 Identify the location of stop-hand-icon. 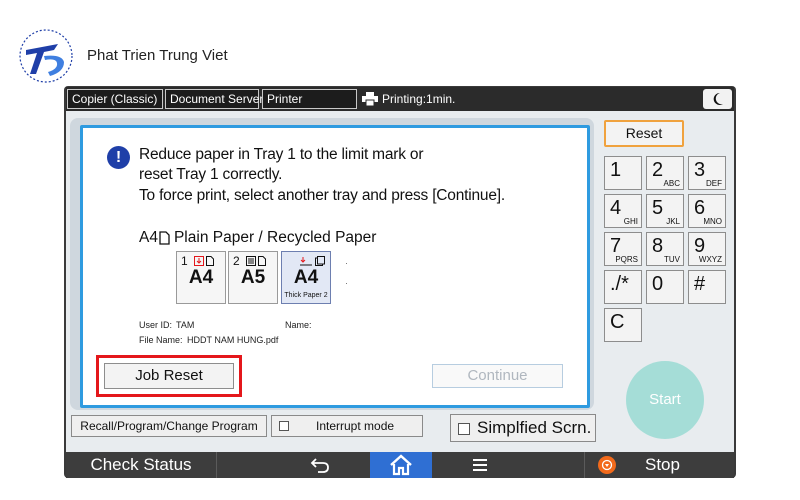
(607, 465).